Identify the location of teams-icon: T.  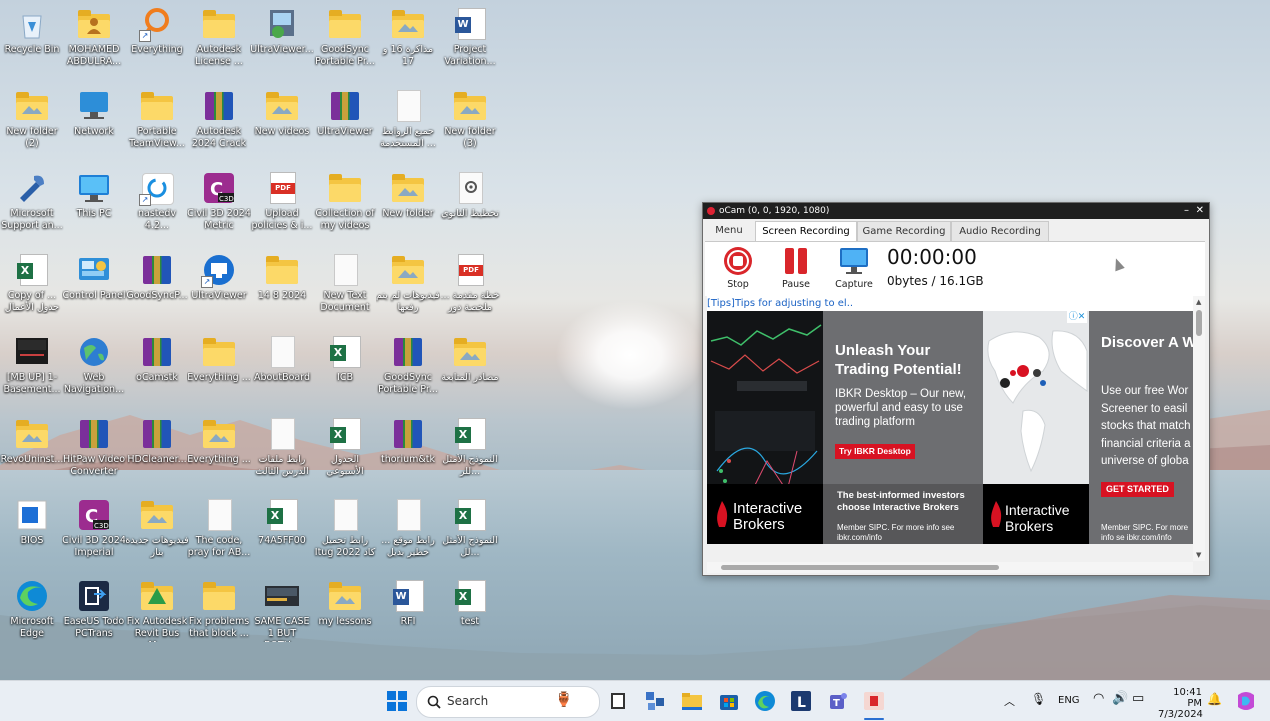
(838, 701).